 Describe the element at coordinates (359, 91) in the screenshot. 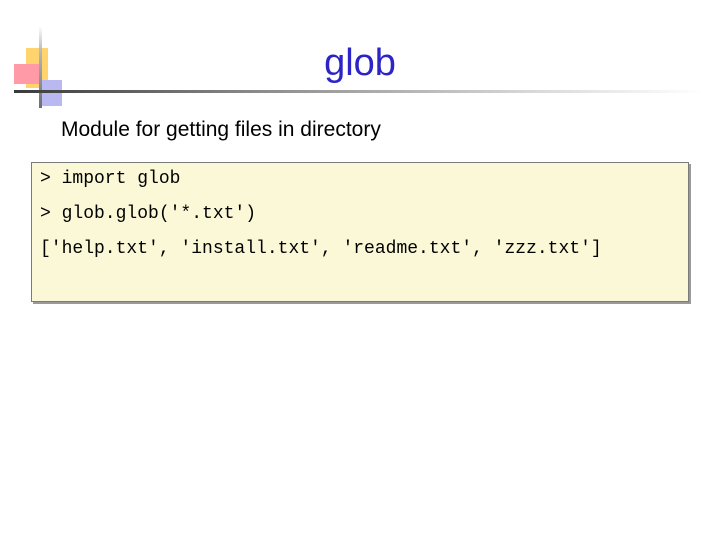

I see `title-underline` at that location.